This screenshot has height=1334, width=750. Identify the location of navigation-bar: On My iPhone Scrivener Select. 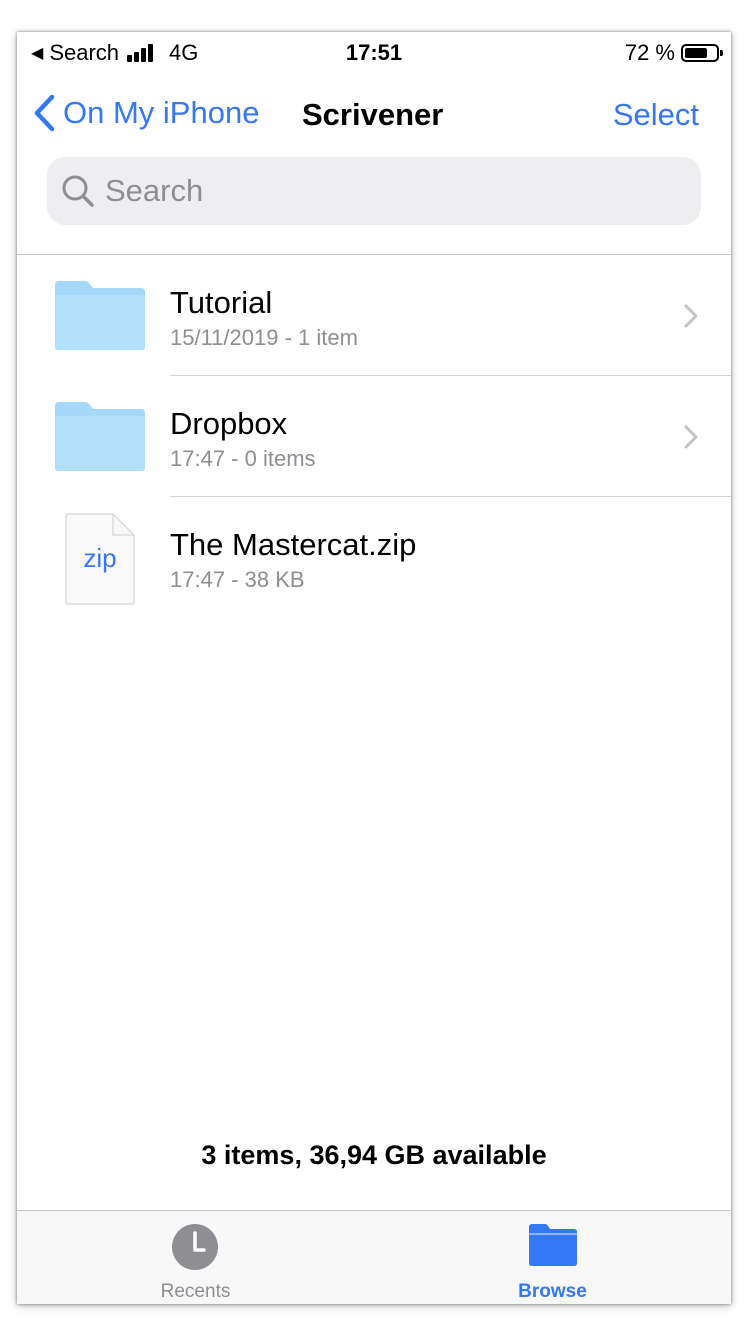
(374, 116).